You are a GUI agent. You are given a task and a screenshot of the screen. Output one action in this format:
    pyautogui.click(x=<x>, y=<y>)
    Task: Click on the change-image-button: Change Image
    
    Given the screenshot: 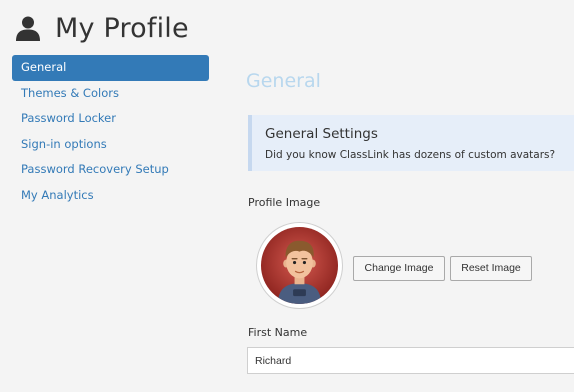 What is the action you would take?
    pyautogui.click(x=399, y=268)
    